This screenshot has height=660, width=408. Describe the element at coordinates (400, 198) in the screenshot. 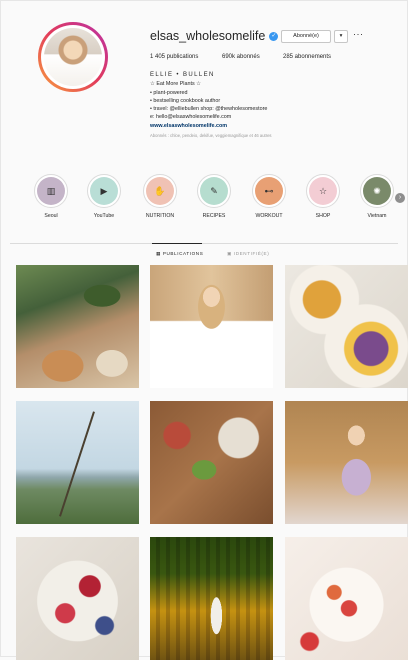

I see `chevron-right-icon: ›` at that location.